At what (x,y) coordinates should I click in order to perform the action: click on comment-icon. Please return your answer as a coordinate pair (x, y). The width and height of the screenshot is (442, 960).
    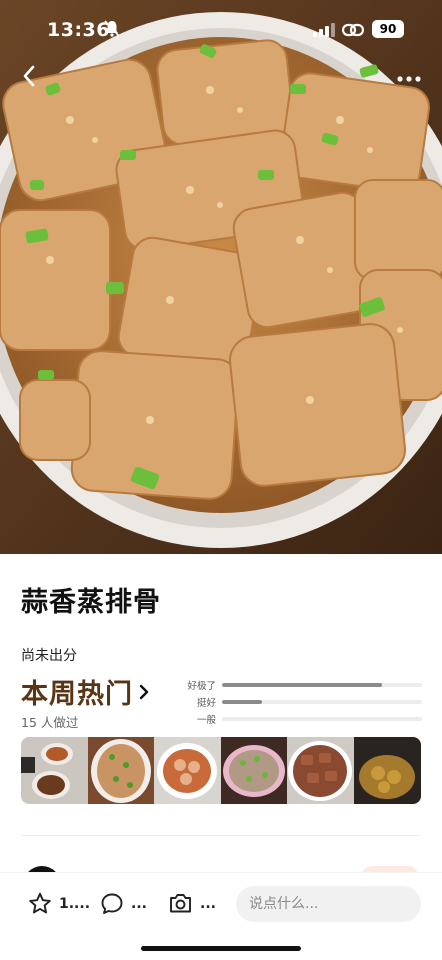
    Looking at the image, I should click on (112, 903).